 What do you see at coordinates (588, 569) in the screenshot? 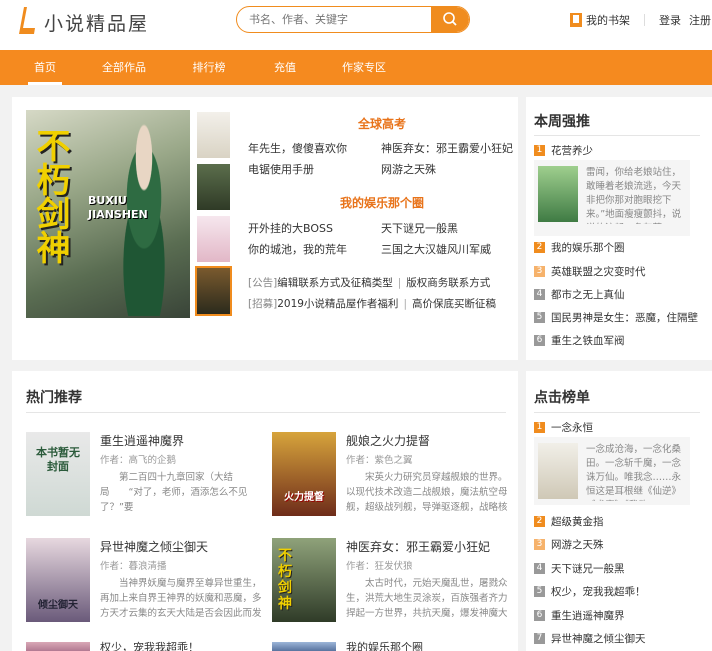
I see `rank-book-name: 天下谜兄一般黑` at bounding box center [588, 569].